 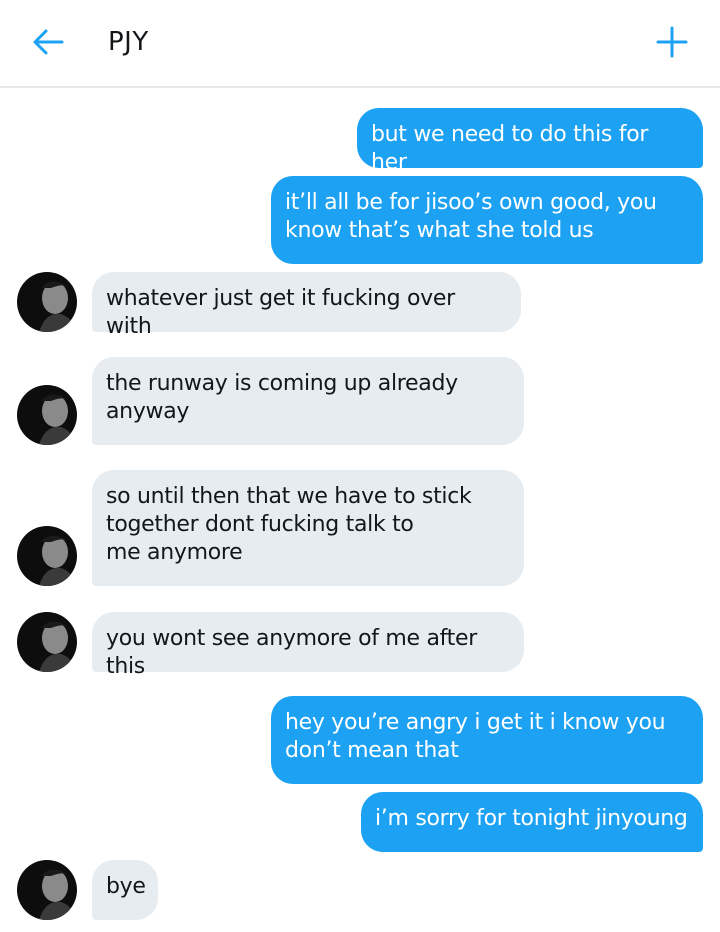 I want to click on incoming-message: you wont see anymore of me after this, so click(x=308, y=645).